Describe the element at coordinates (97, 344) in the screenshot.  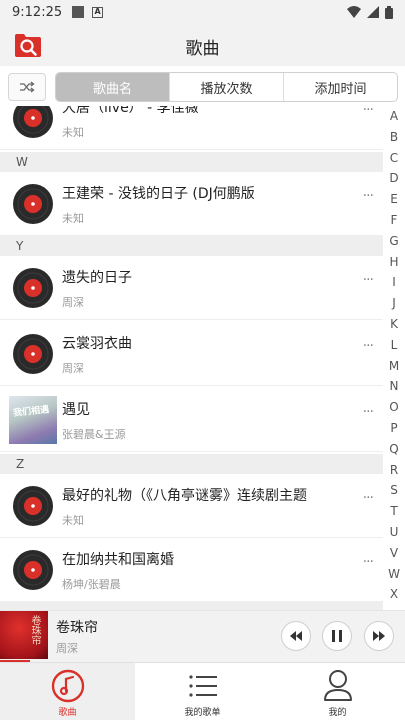
I see `song-title: 云裳羽衣曲` at that location.